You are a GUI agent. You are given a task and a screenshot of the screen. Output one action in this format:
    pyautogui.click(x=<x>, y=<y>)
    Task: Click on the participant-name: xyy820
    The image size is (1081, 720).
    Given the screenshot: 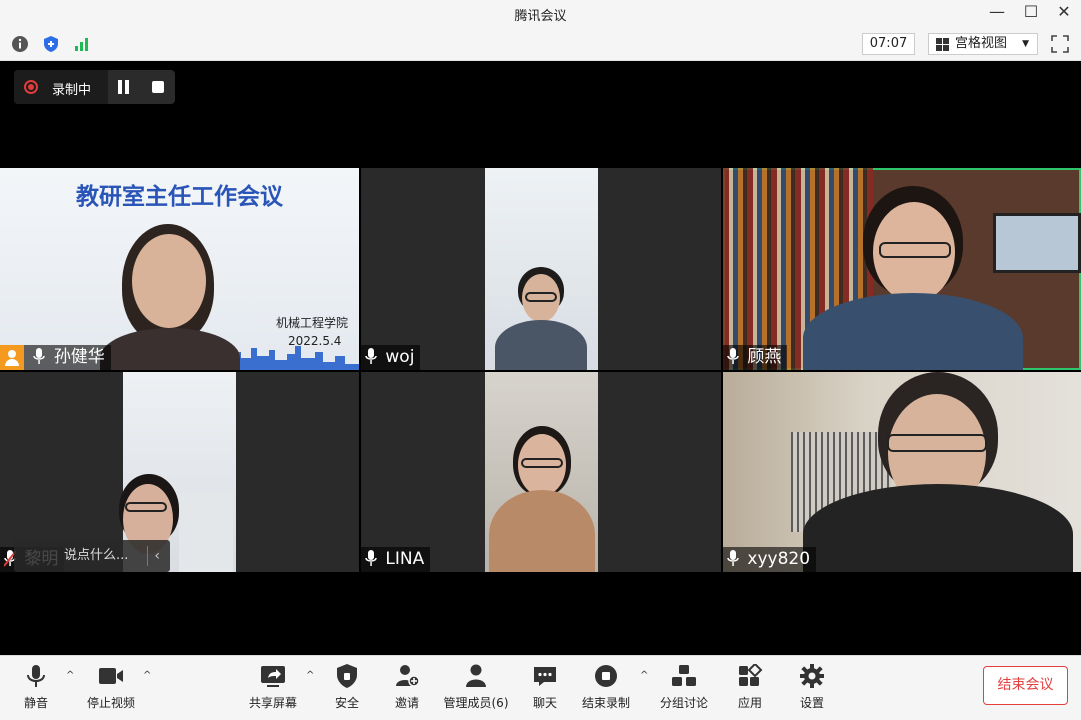 What is the action you would take?
    pyautogui.click(x=779, y=559)
    